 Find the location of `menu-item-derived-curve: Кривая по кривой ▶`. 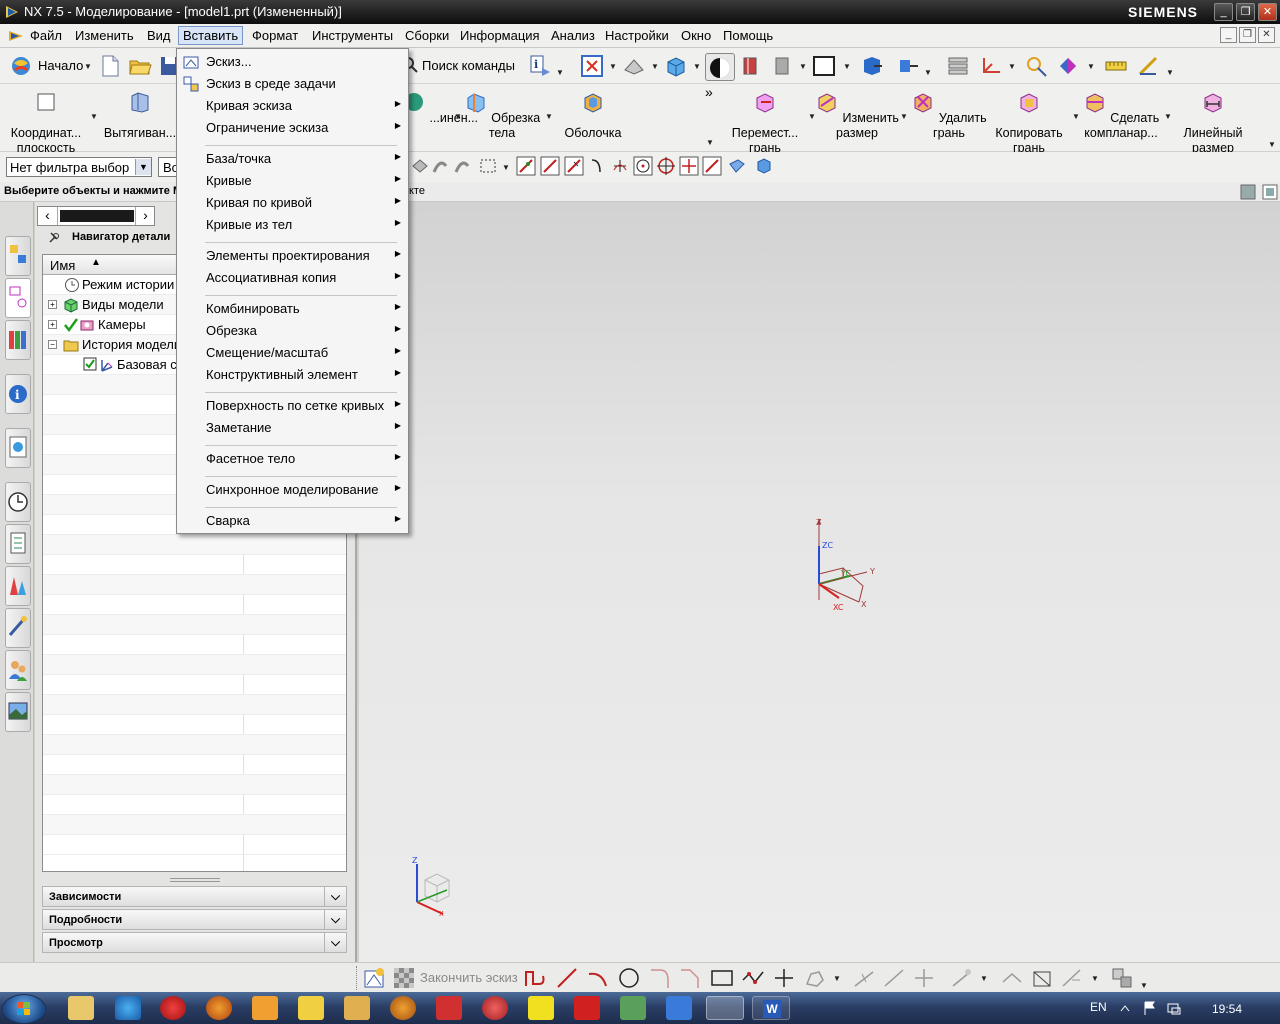

menu-item-derived-curve: Кривая по кривой ▶ is located at coordinates (303, 202).